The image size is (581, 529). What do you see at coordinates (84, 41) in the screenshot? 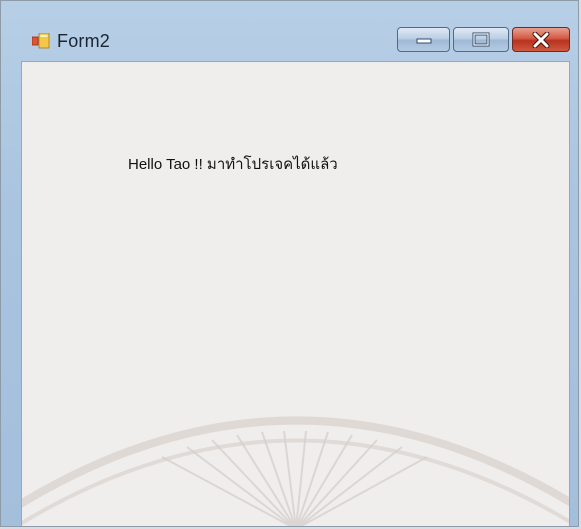
I see `window-title: Form2` at bounding box center [84, 41].